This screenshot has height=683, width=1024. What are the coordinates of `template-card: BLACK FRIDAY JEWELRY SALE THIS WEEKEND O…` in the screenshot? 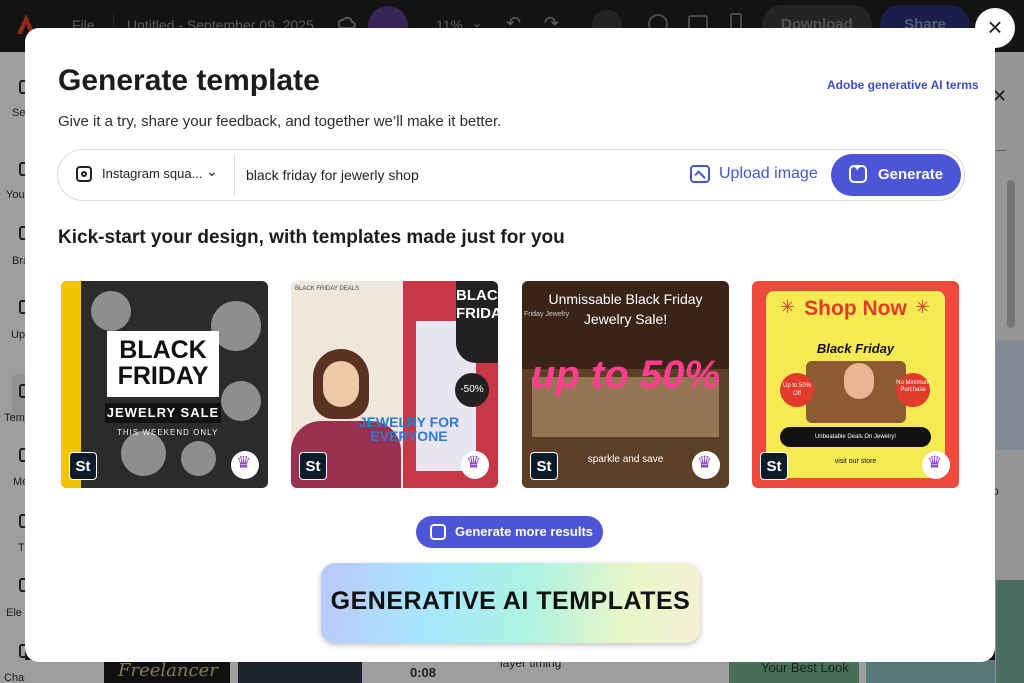 It's located at (164, 384).